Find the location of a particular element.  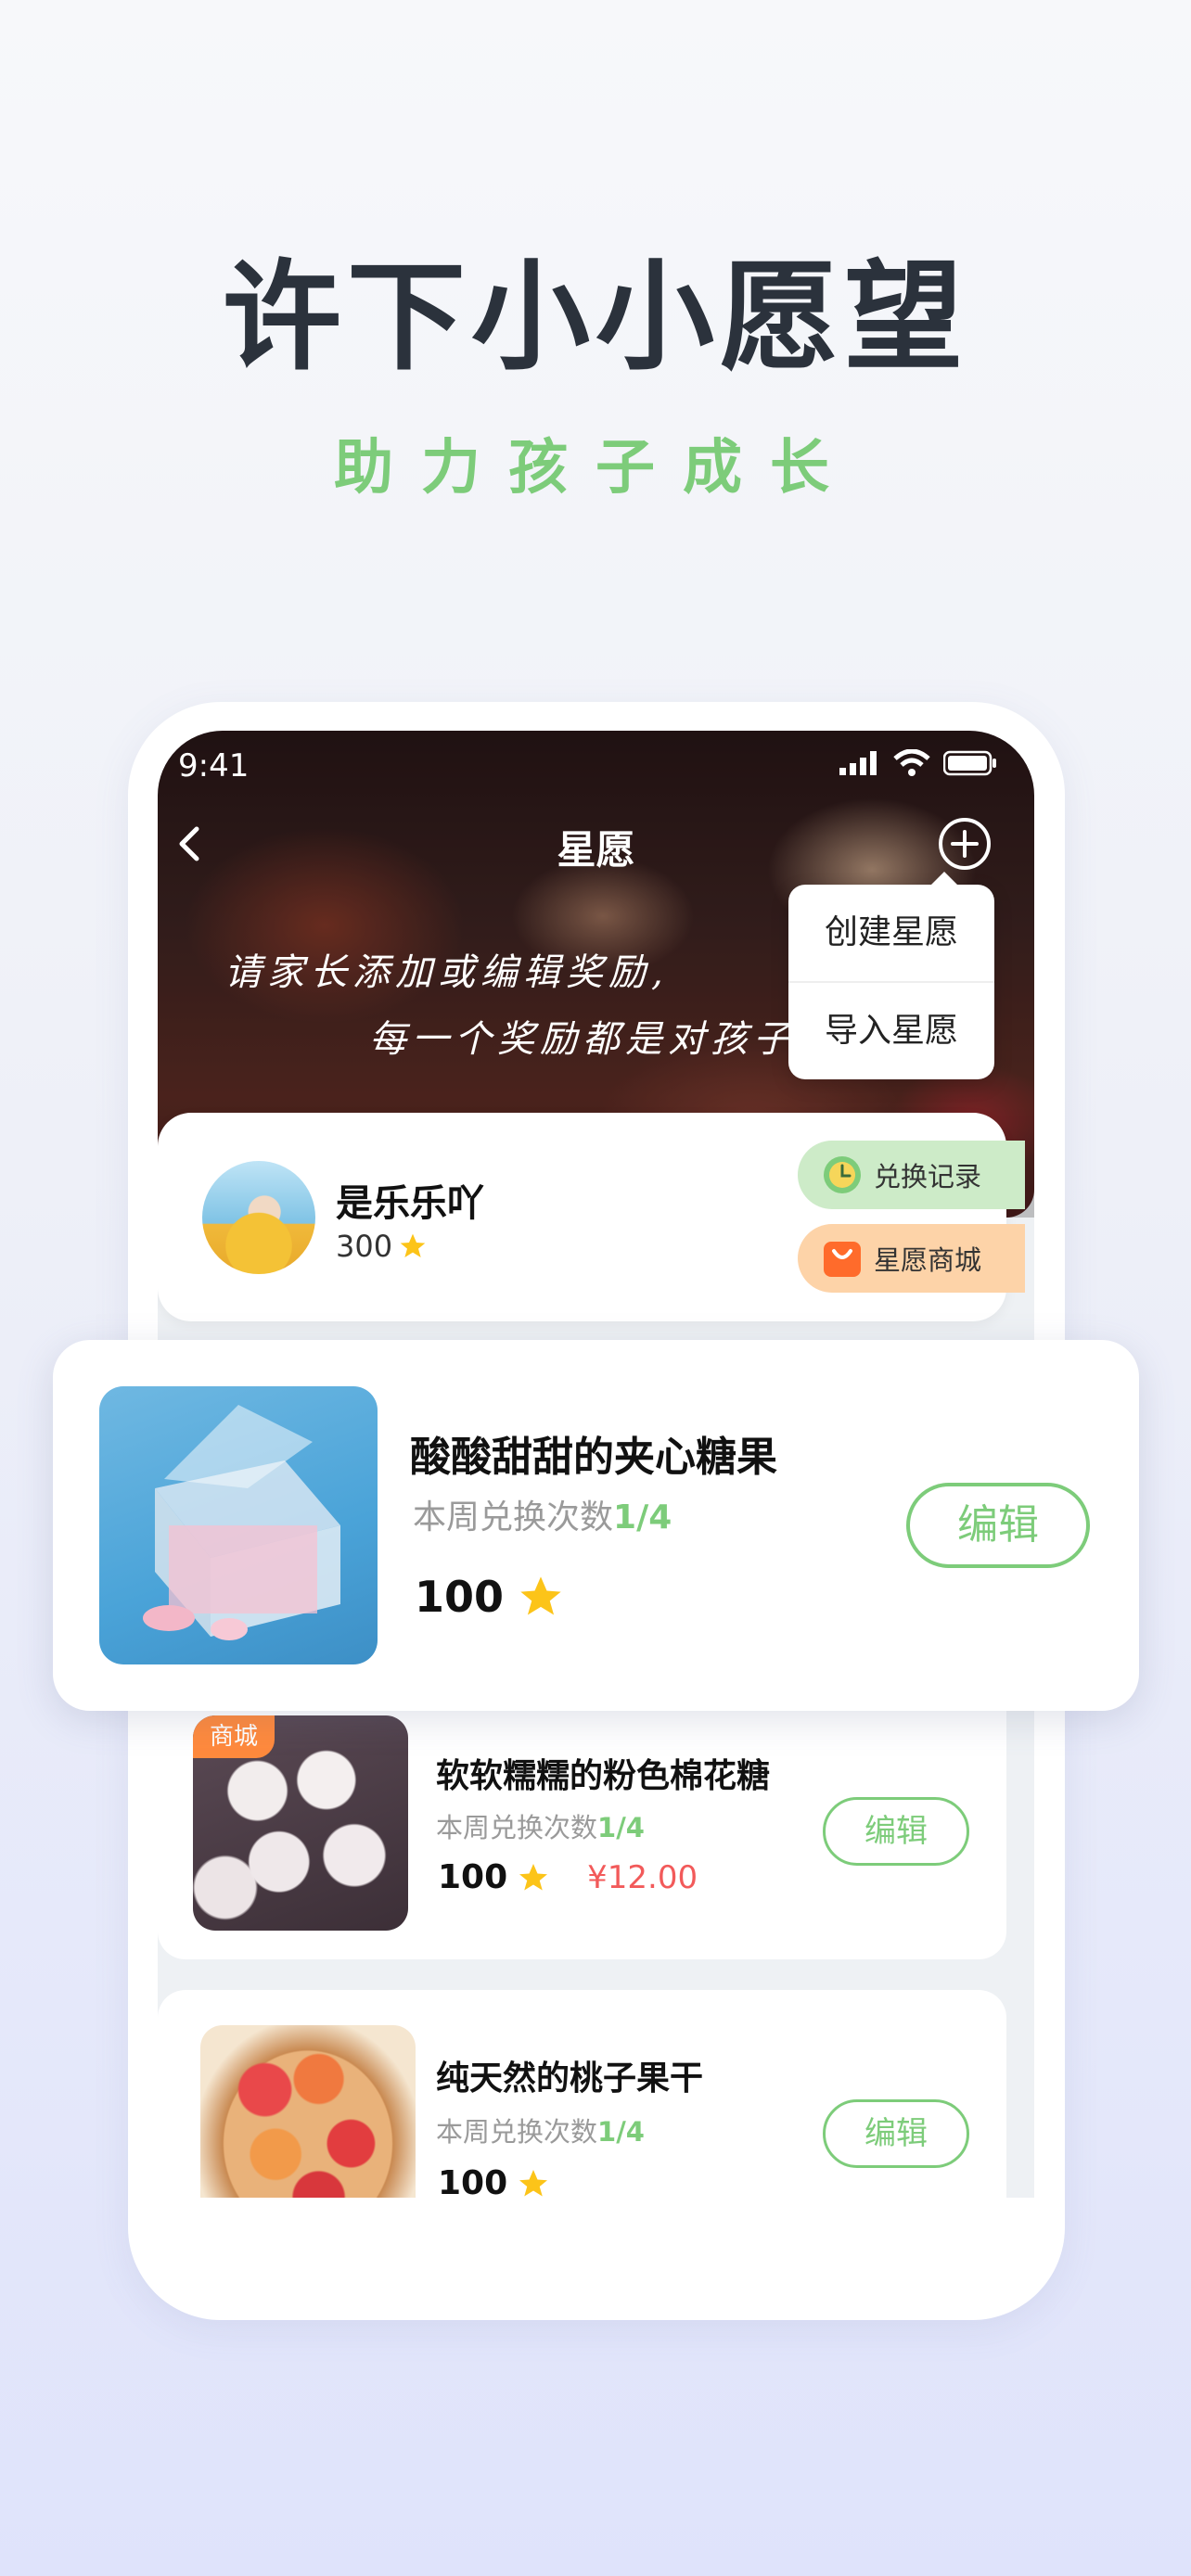

profile-card: 是乐乐吖 300 兑换记录 星愿商城 is located at coordinates (591, 1217).